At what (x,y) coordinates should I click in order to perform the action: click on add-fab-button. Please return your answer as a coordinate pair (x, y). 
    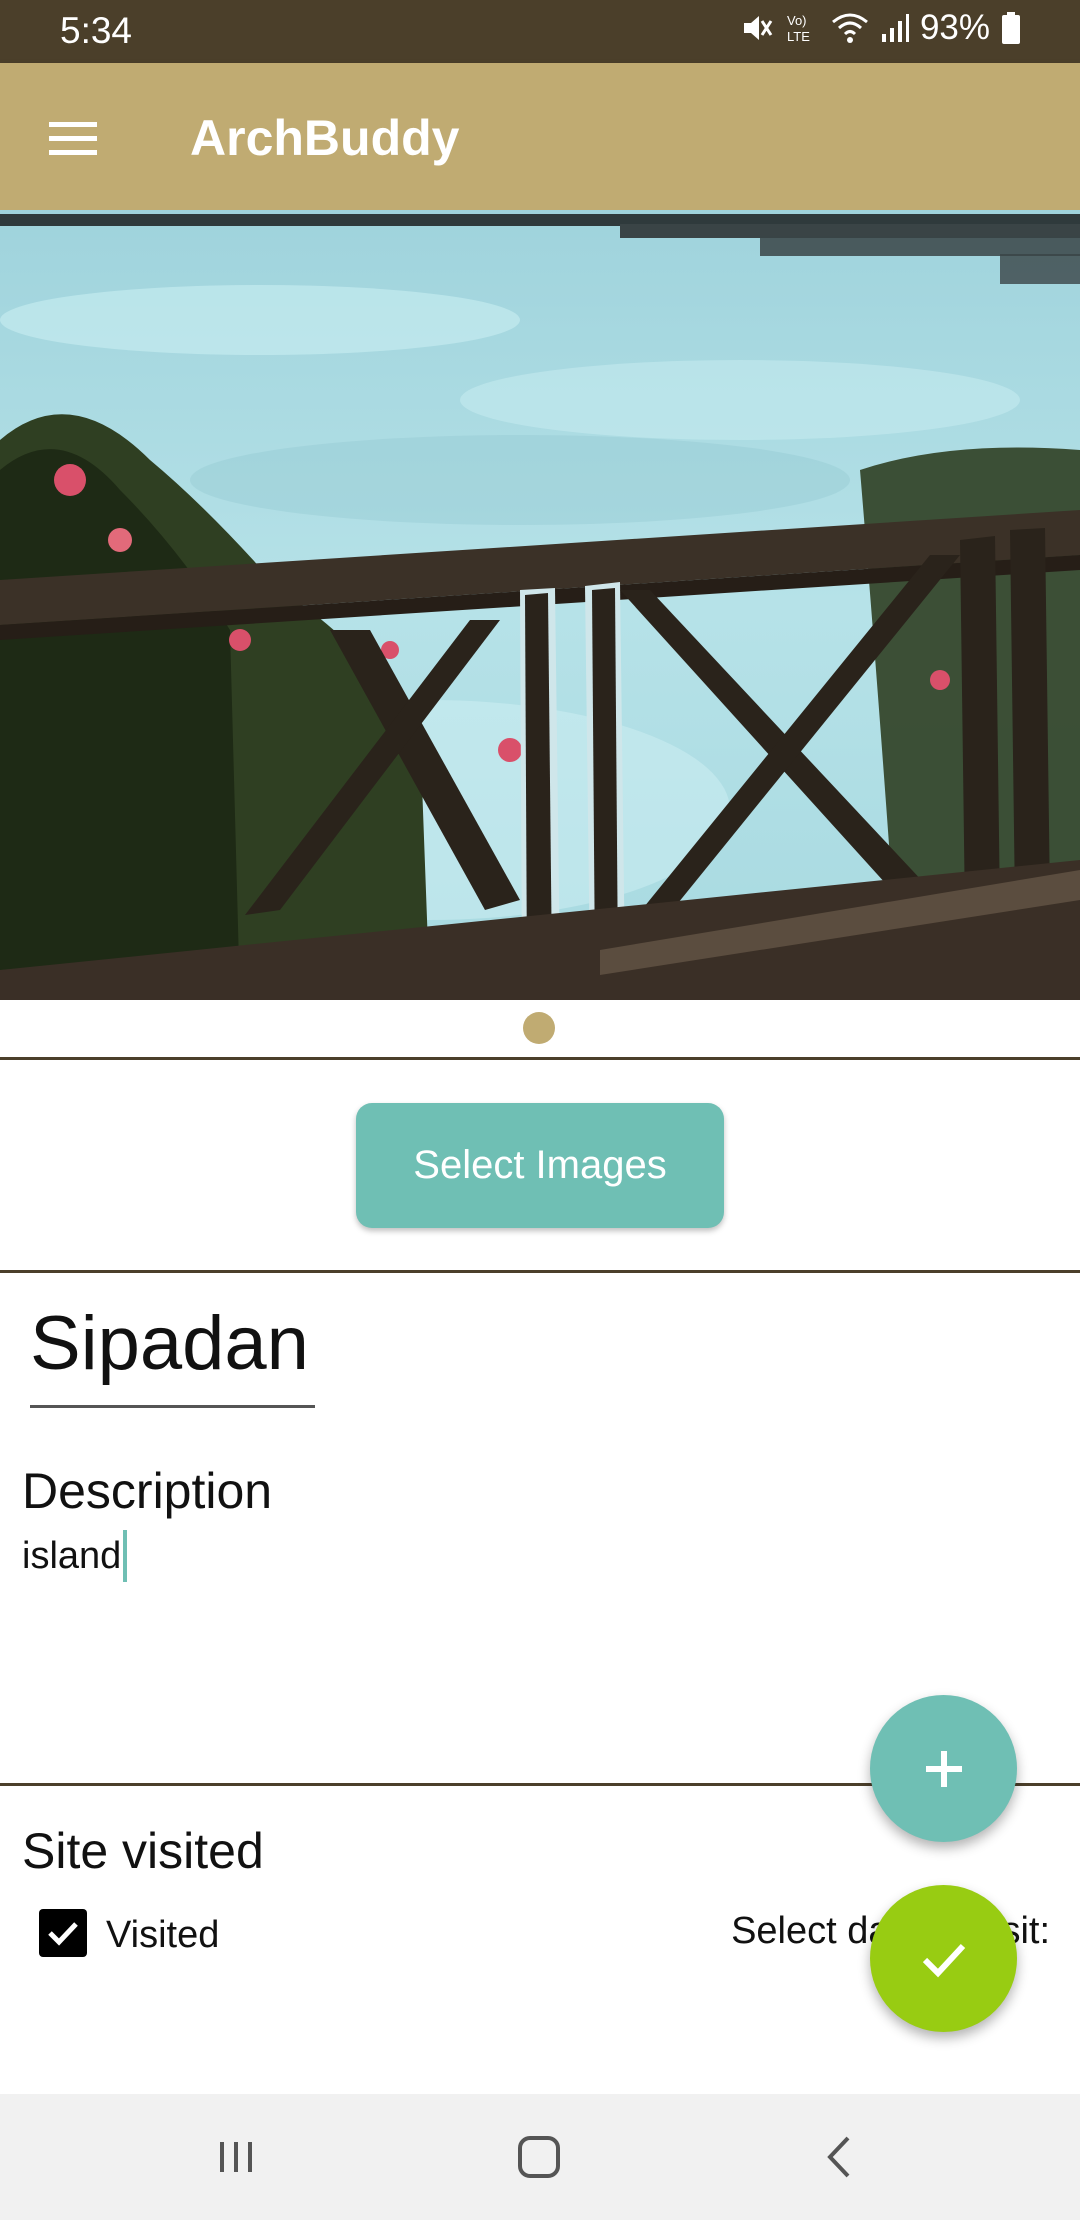
    Looking at the image, I should click on (943, 1768).